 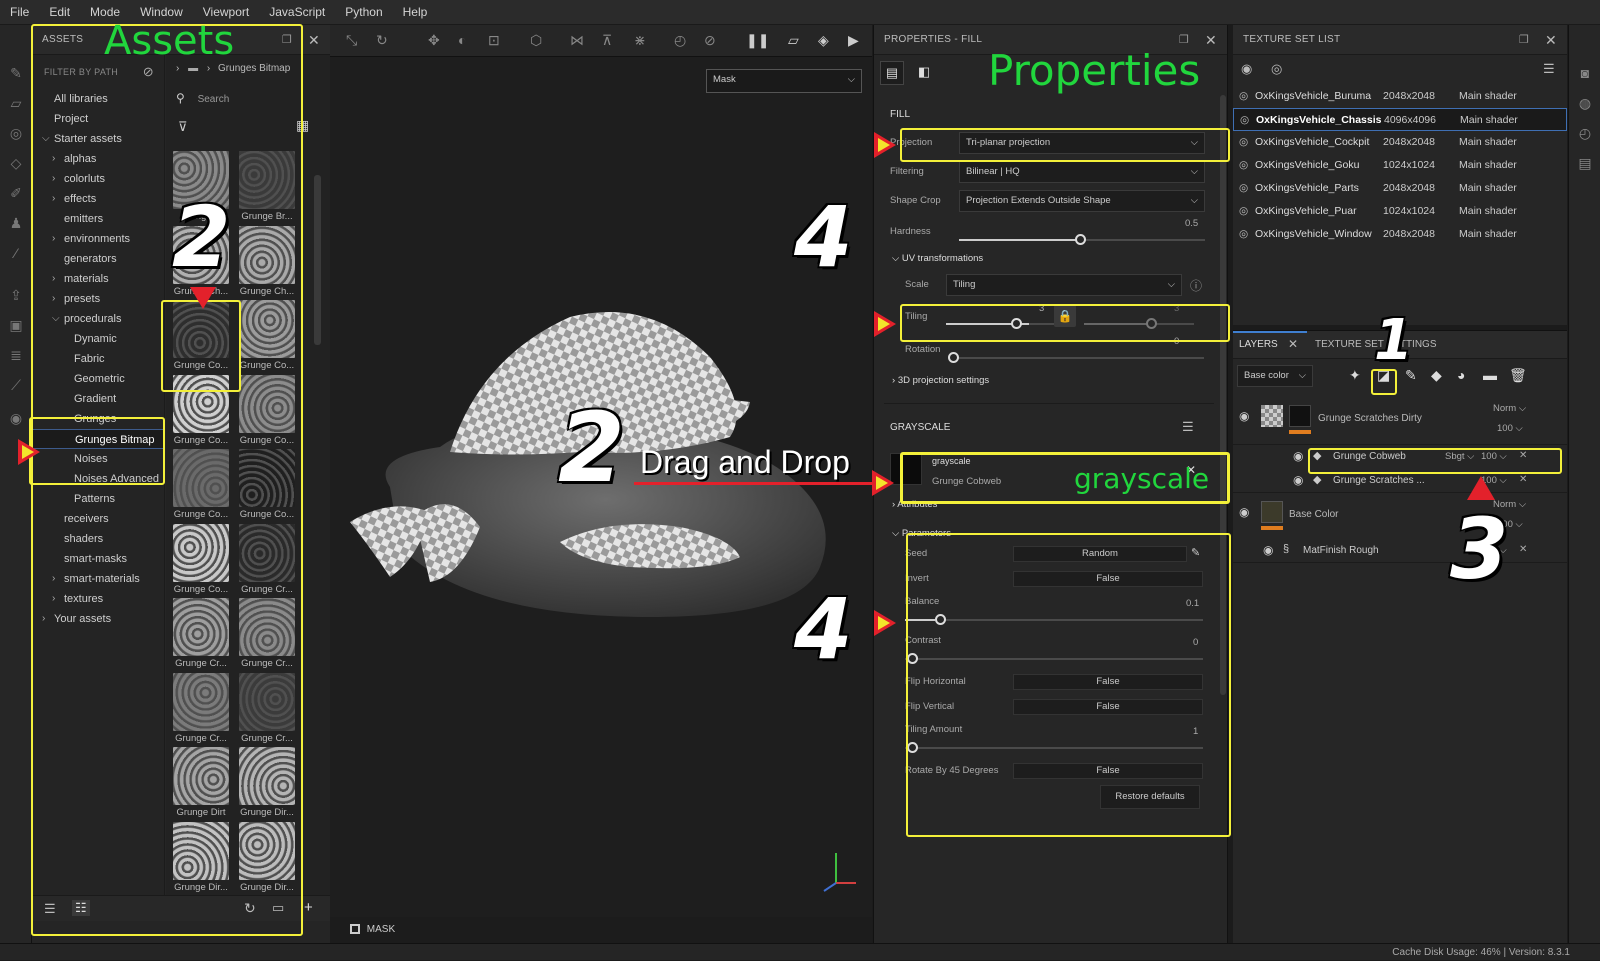 What do you see at coordinates (226, 12) in the screenshot?
I see `menu-viewport: Viewport` at bounding box center [226, 12].